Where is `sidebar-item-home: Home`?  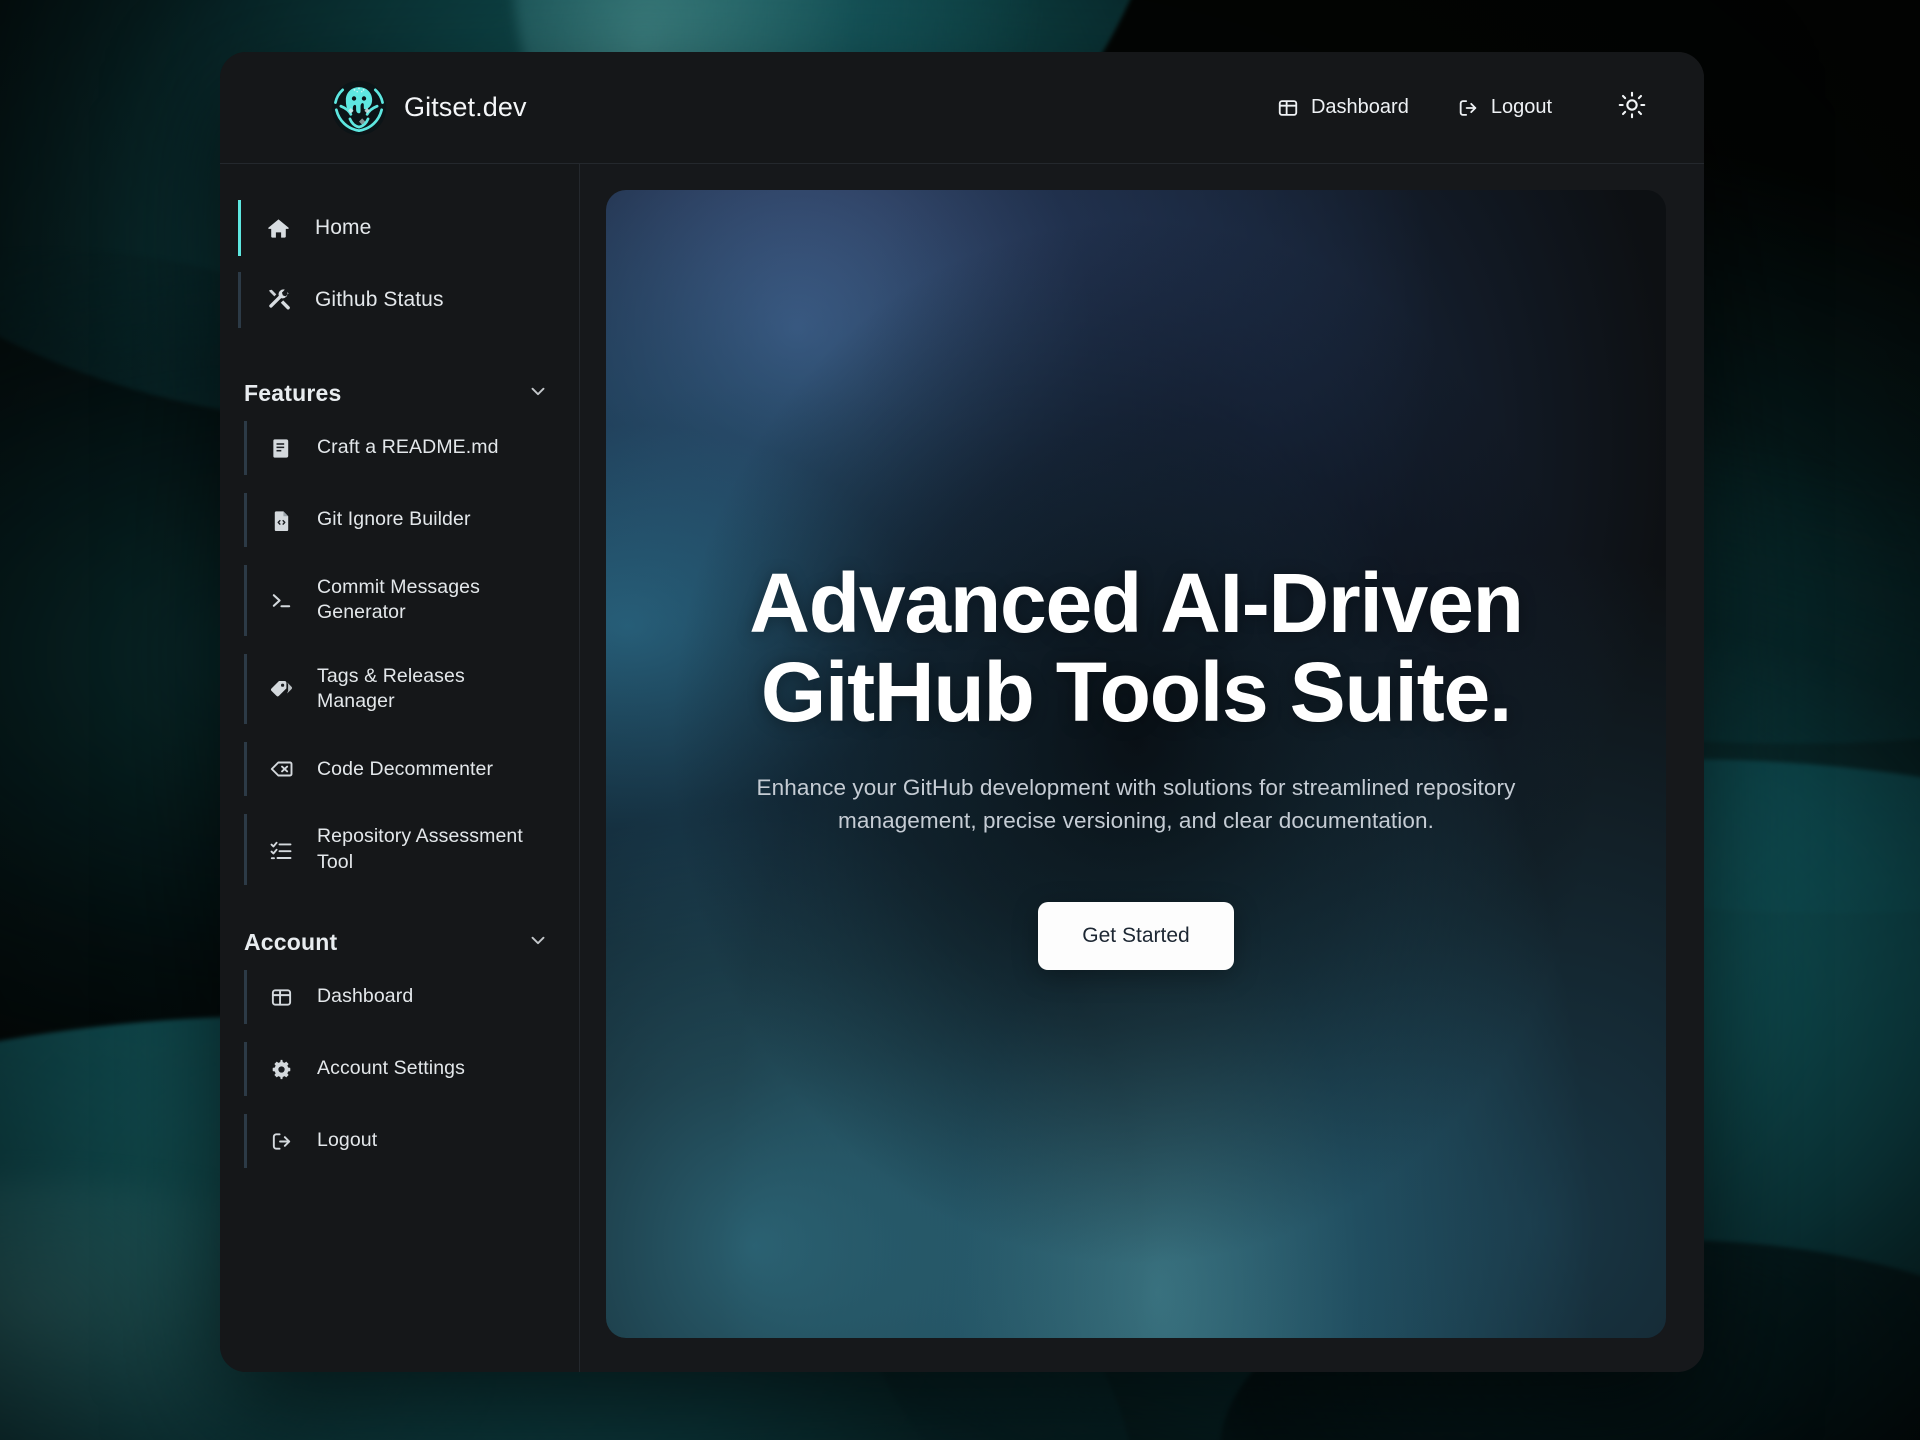 sidebar-item-home: Home is located at coordinates (397, 228).